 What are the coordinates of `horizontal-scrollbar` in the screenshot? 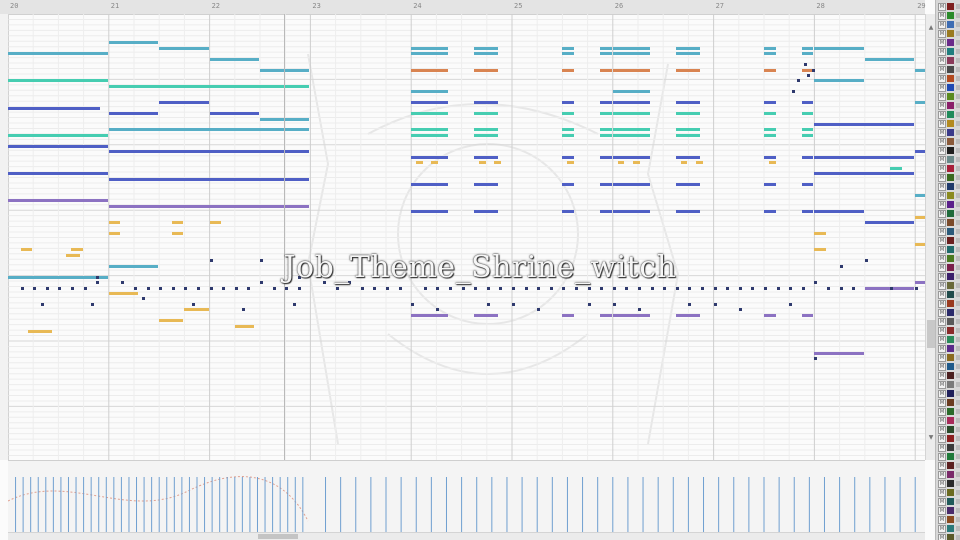 It's located at (466, 536).